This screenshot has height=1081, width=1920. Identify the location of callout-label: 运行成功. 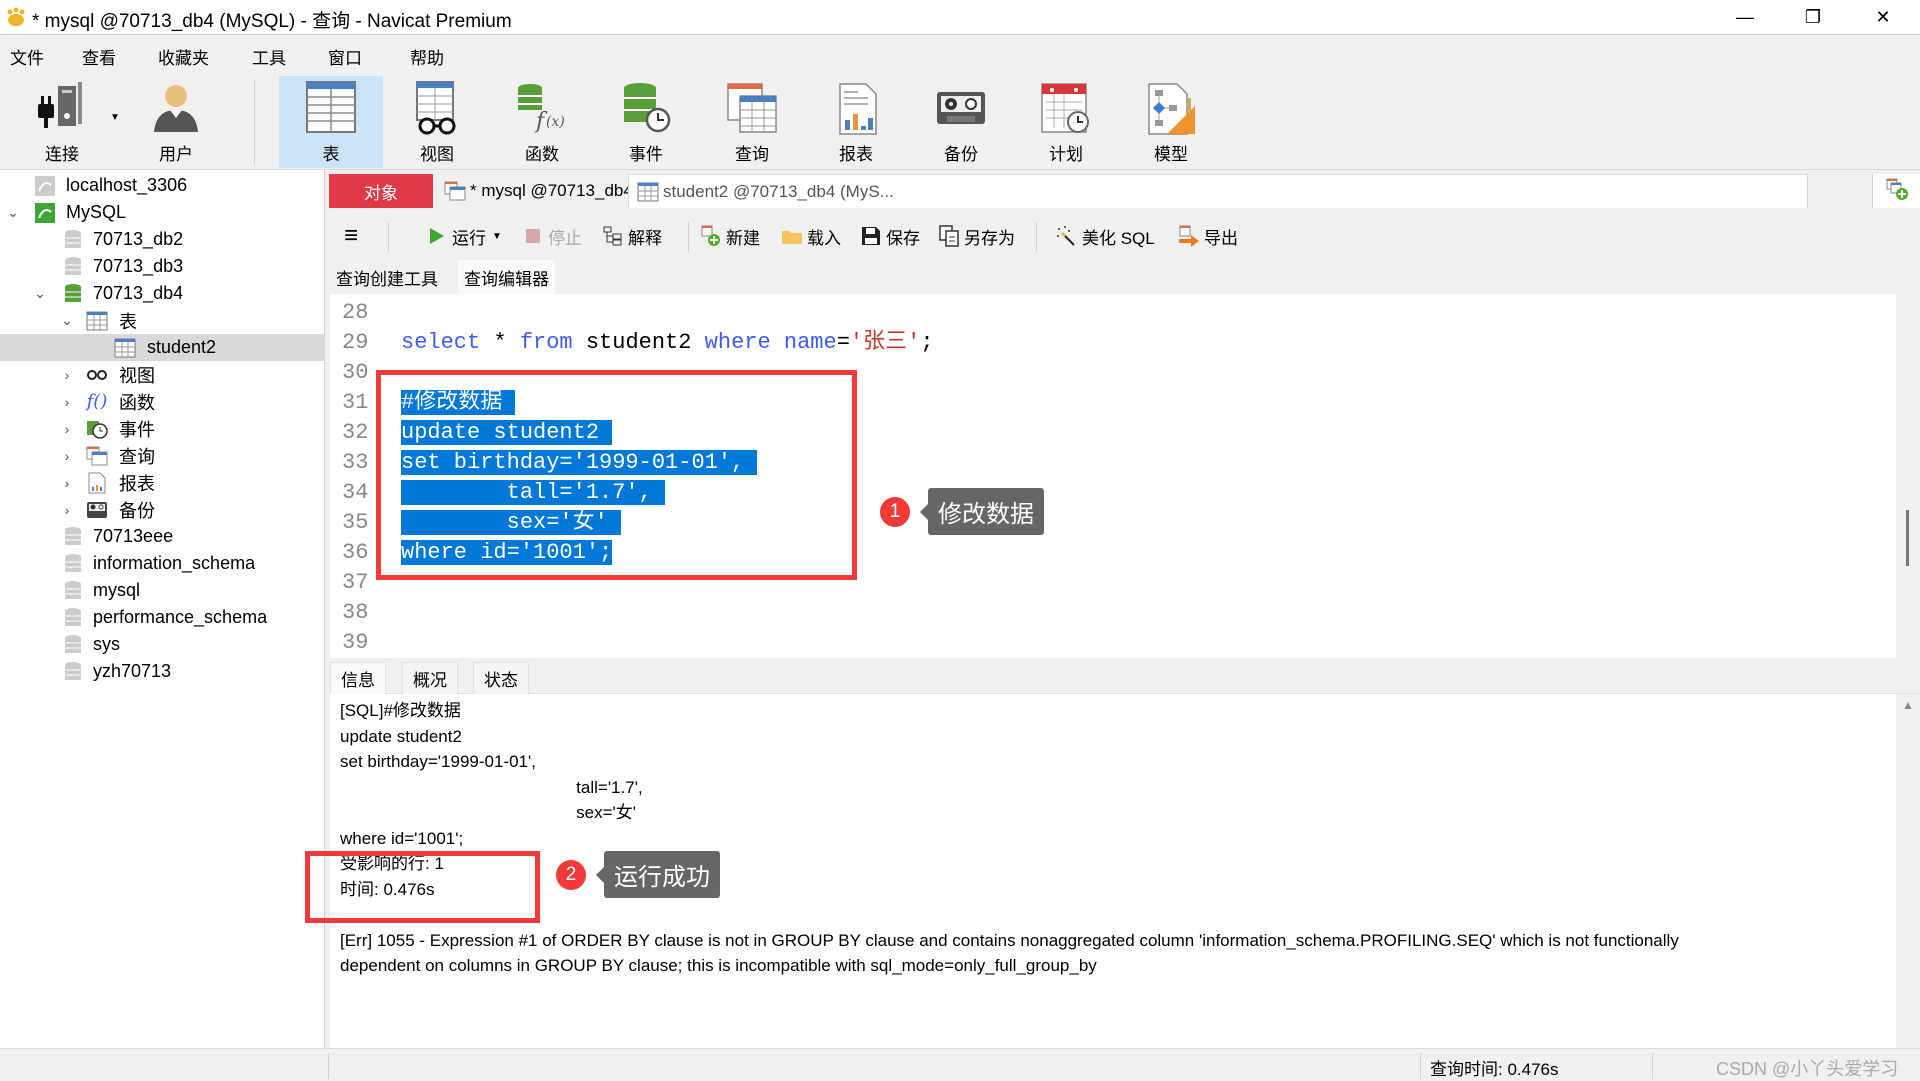
(662, 874).